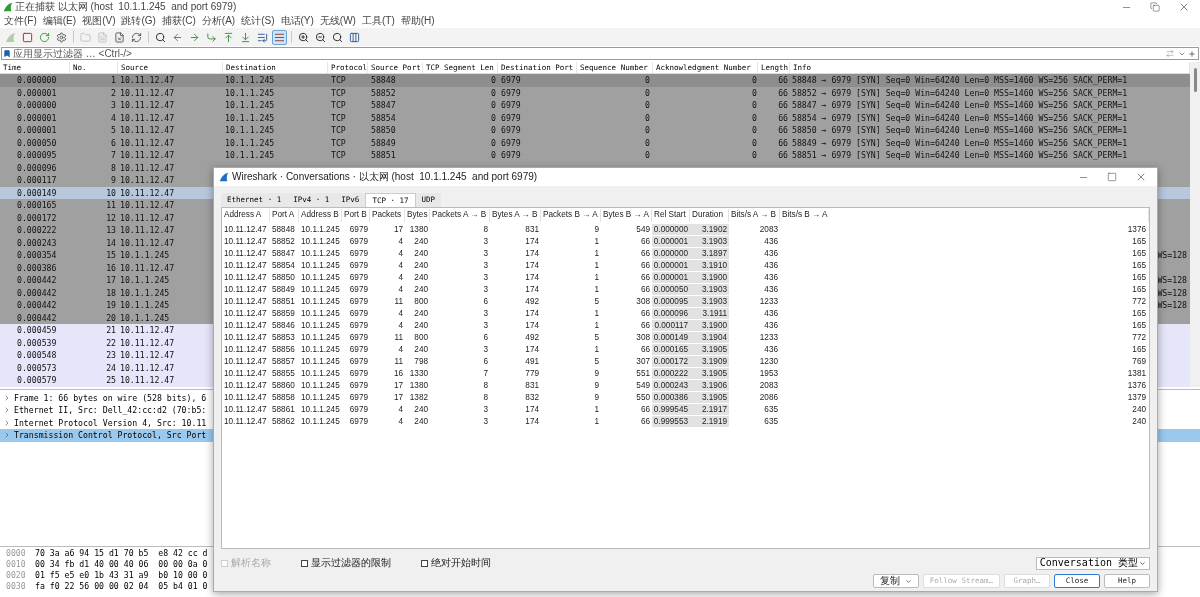  What do you see at coordinates (338, 80) in the screenshot?
I see `table-cell-text: TCP` at bounding box center [338, 80].